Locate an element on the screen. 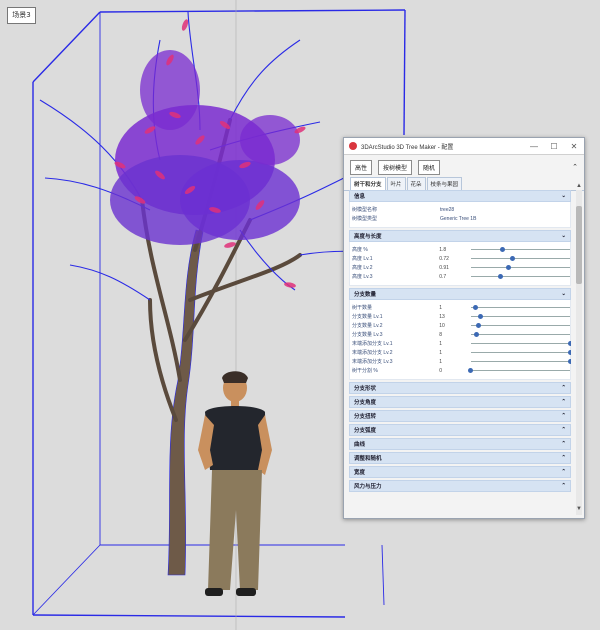 The image size is (600, 630). setting-row: 末端添加分支 Lv.1 1 is located at coordinates (460, 343).